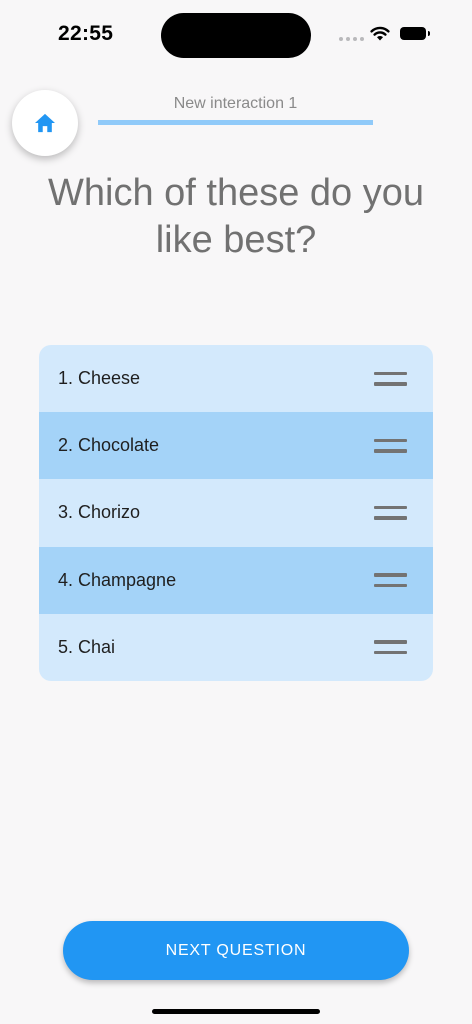  I want to click on list-item: 2. Chocolate, so click(236, 446).